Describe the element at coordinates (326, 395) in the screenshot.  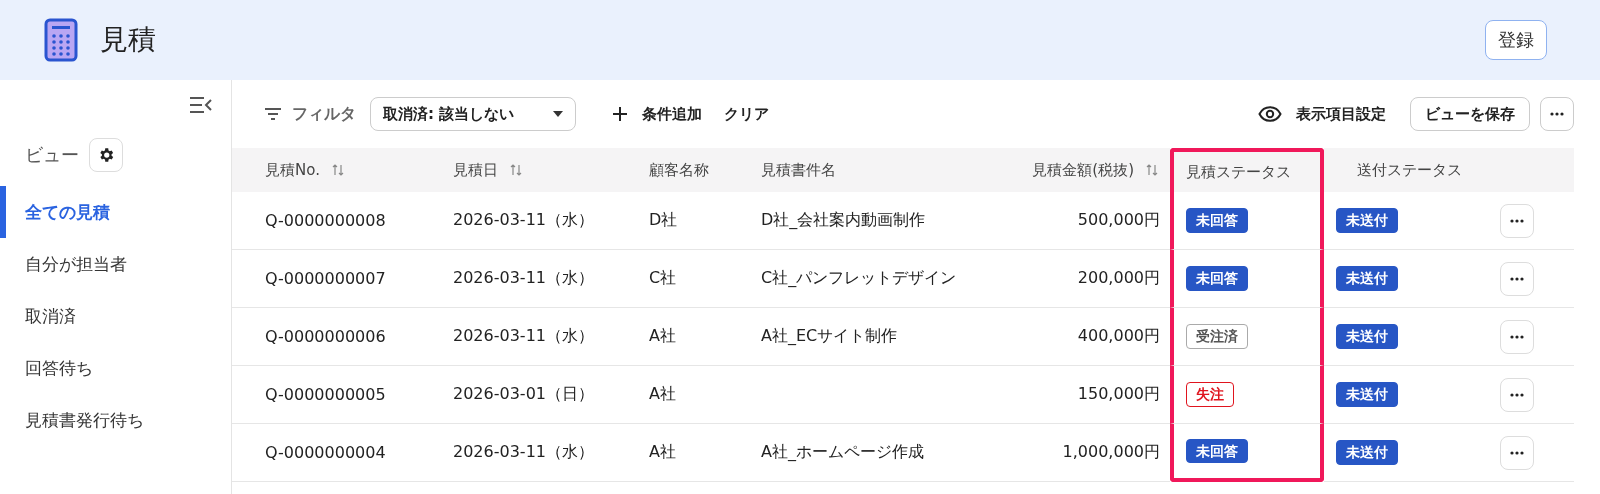
I see `table-cell: Q-0000000005` at that location.